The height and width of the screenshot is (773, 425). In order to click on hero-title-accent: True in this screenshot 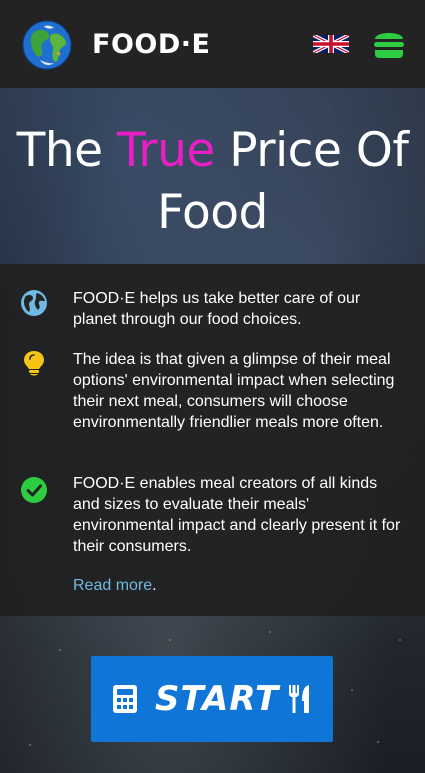, I will do `click(165, 150)`.